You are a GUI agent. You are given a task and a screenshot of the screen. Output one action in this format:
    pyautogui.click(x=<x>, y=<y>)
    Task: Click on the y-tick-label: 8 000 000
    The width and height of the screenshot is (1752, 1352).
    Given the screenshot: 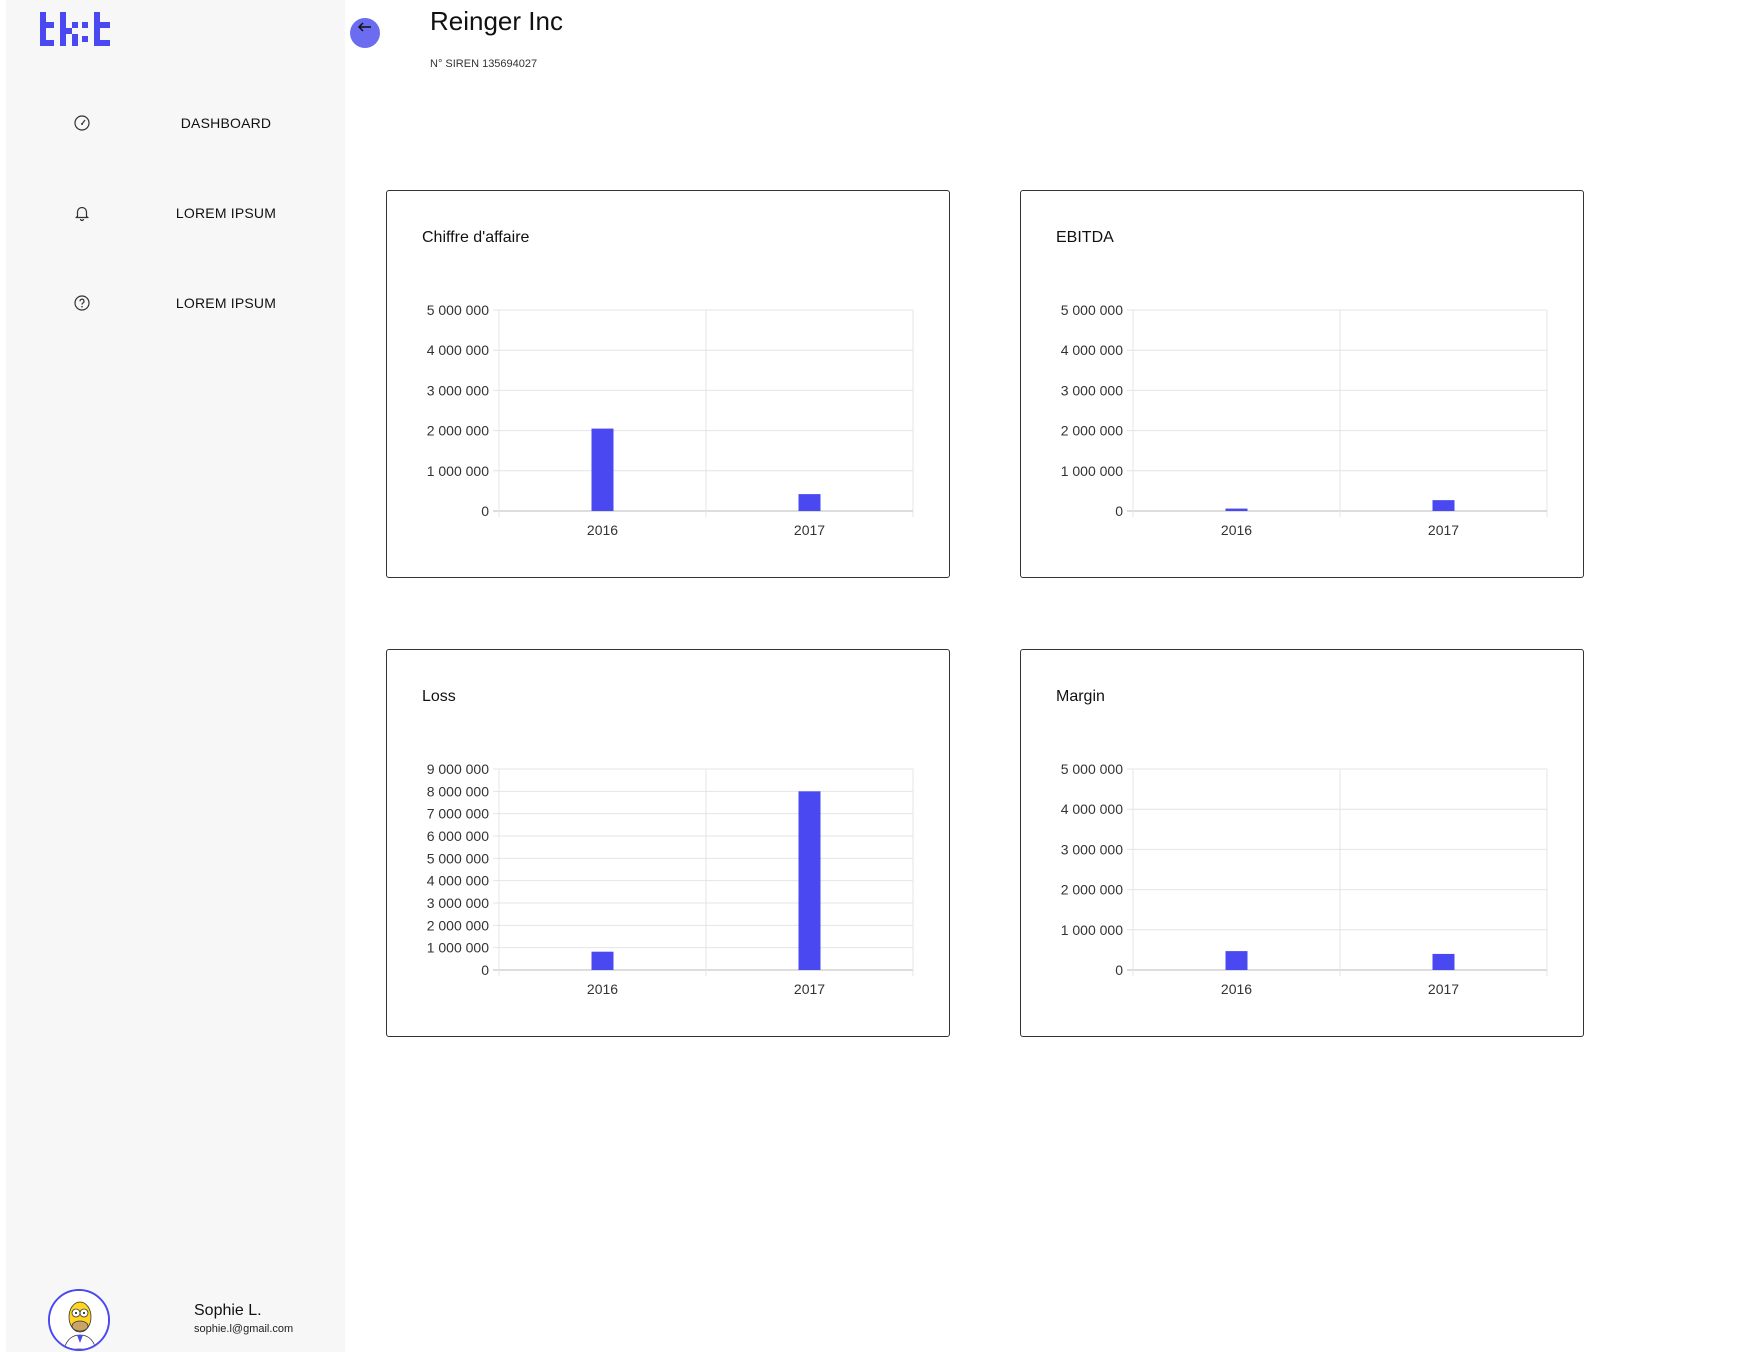 What is the action you would take?
    pyautogui.click(x=458, y=791)
    